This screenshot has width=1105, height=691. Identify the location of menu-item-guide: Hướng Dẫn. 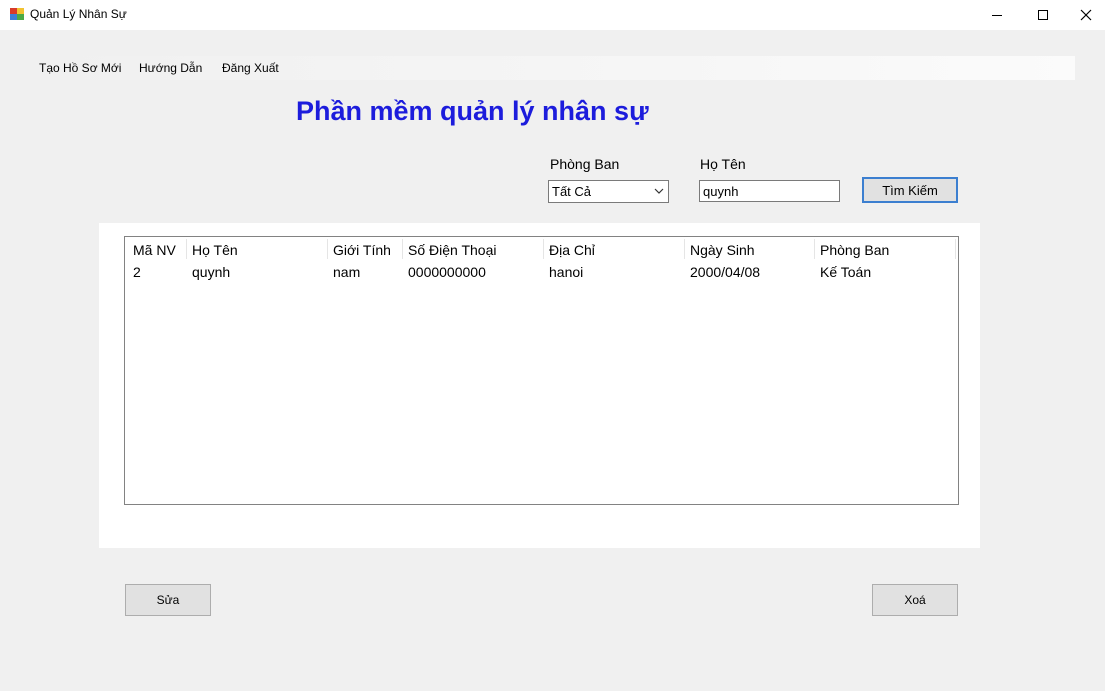
(170, 68).